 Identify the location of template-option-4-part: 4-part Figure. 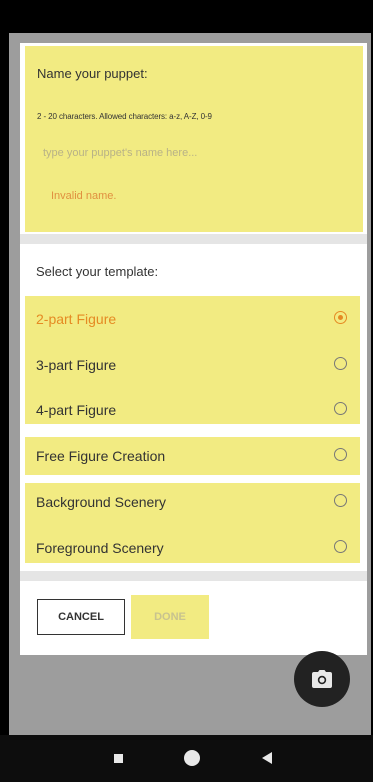
(192, 411).